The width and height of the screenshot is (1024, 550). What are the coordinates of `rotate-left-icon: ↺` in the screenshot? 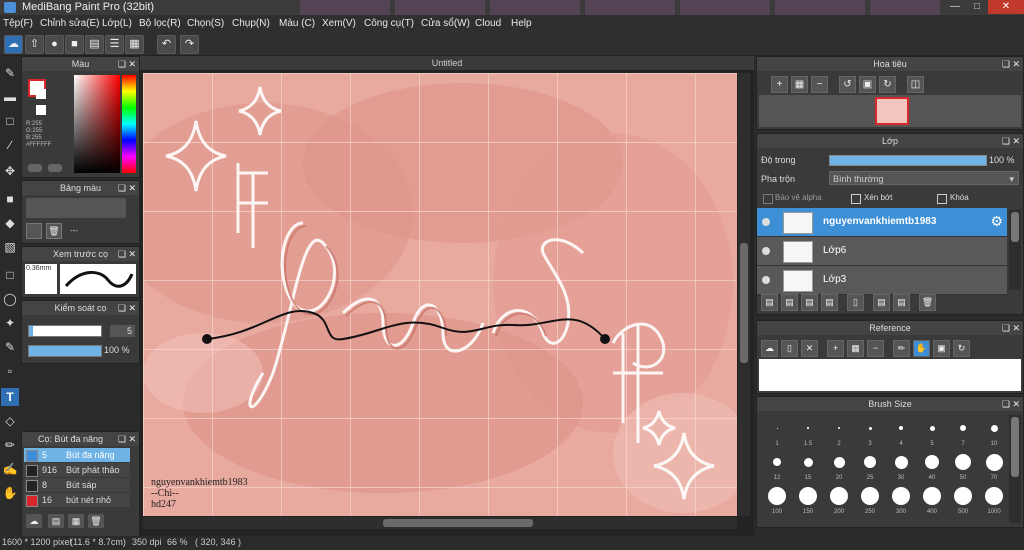 It's located at (847, 84).